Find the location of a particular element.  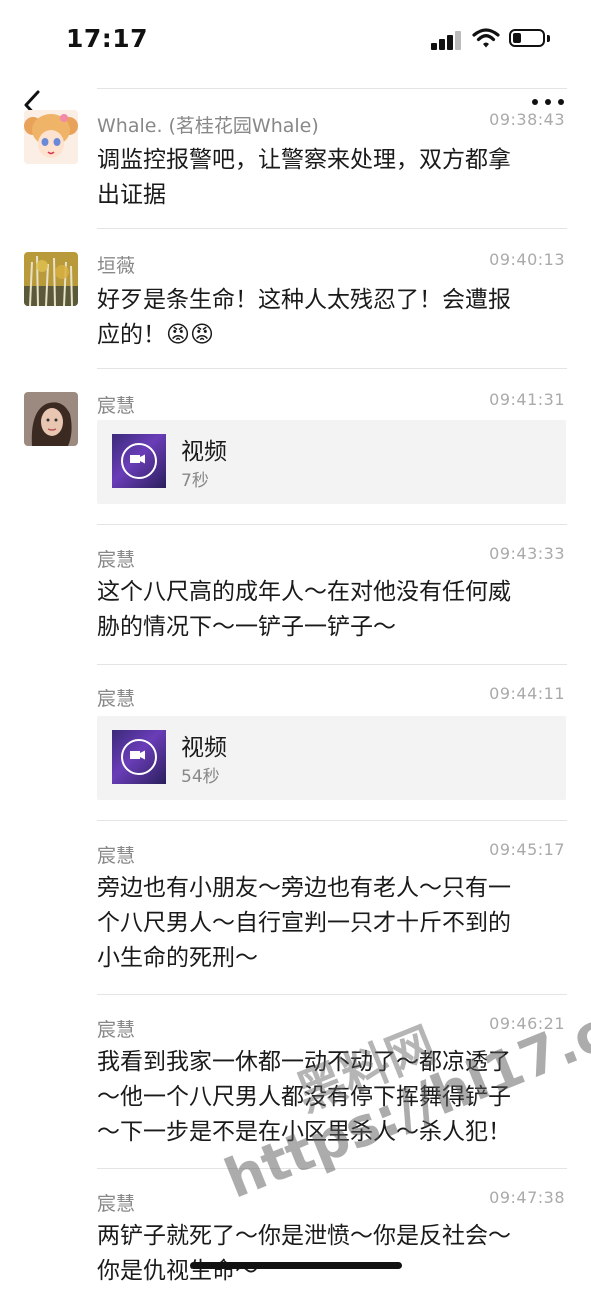

message-text: 这个八尺高的成年人～在对他没有任何威 胁的情况下～一铲子一铲子～ is located at coordinates (327, 610).